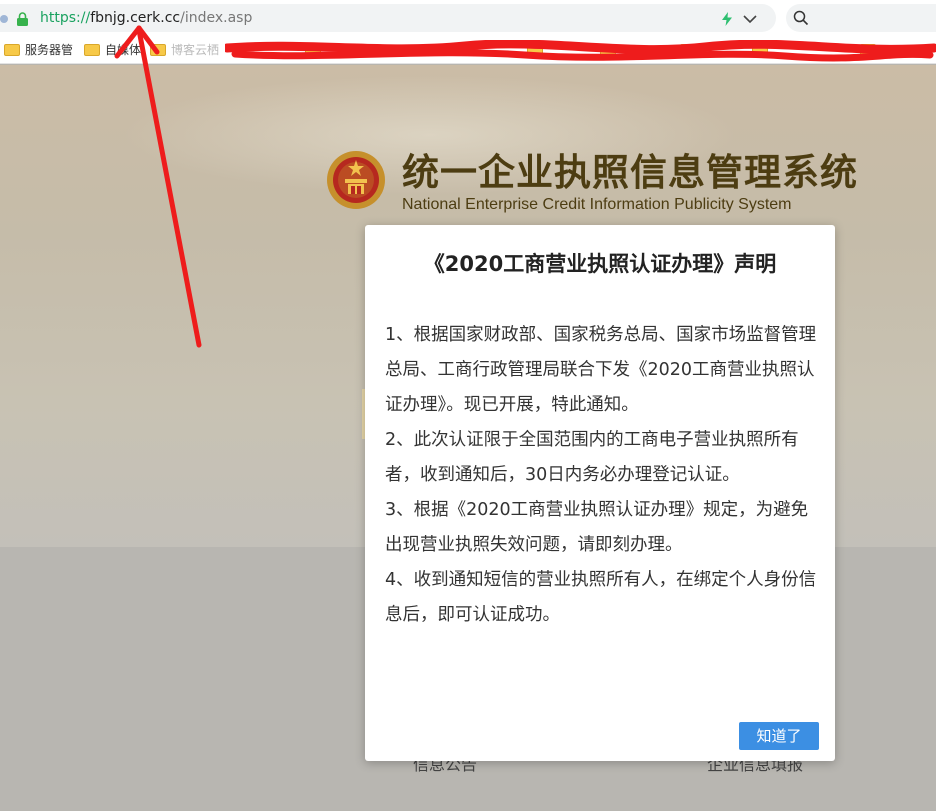 The width and height of the screenshot is (936, 811). What do you see at coordinates (135, 18) in the screenshot?
I see `url-host: fbnjg.cerk.cc` at bounding box center [135, 18].